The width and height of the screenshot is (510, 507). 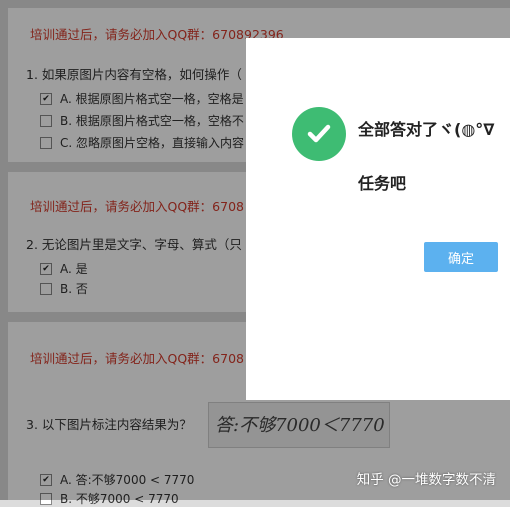 I want to click on dialog-message-line2: 任务吧, so click(x=382, y=183).